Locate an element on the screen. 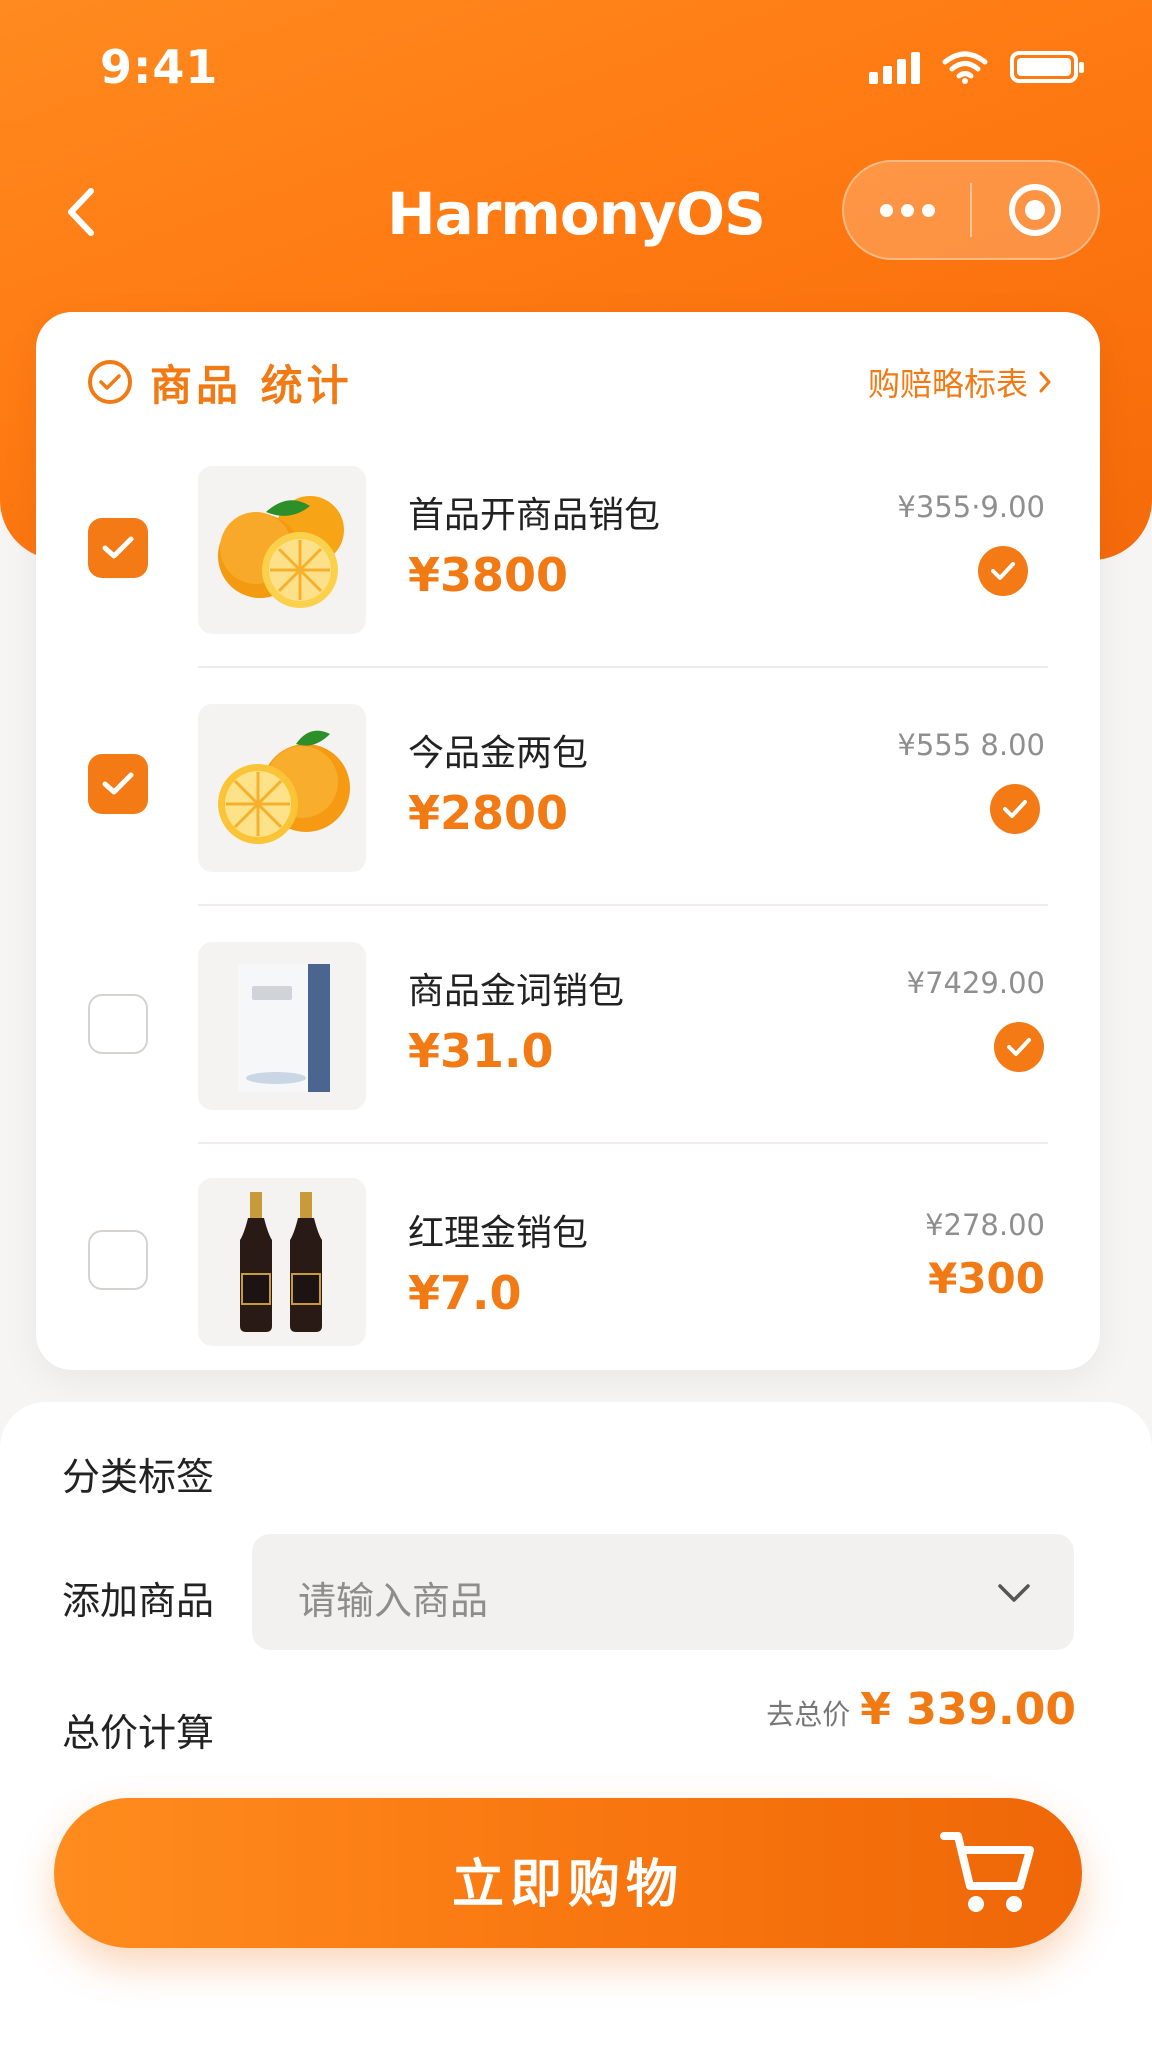 The image size is (1152, 2048). chevron-down-icon is located at coordinates (1014, 1593).